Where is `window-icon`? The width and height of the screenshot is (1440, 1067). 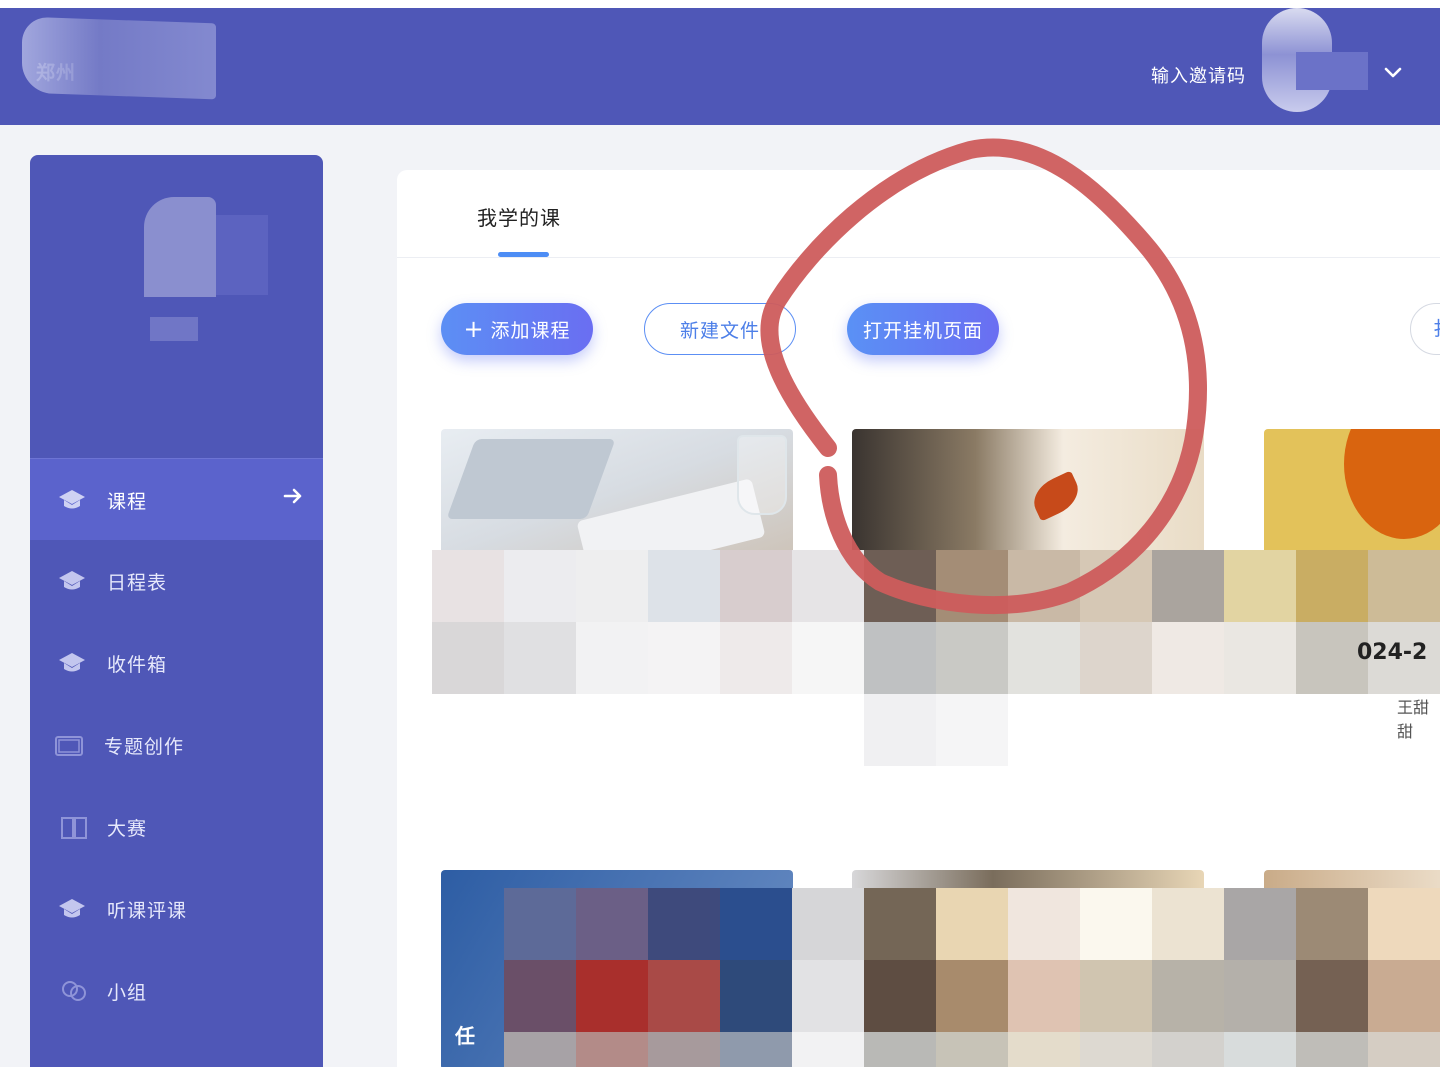 window-icon is located at coordinates (68, 745).